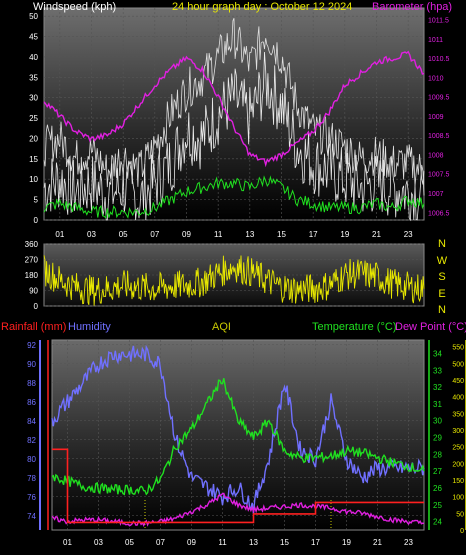 The image size is (466, 555). What do you see at coordinates (437, 454) in the screenshot?
I see `temp-y-tick-label: 28` at bounding box center [437, 454].